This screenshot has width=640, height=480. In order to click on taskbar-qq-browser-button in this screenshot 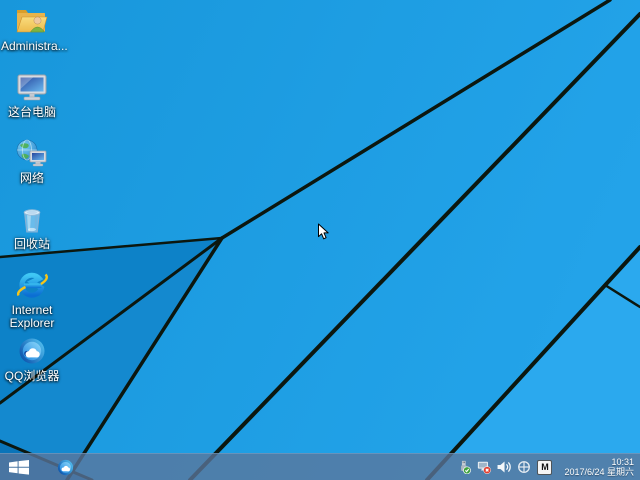, I will do `click(65, 467)`.